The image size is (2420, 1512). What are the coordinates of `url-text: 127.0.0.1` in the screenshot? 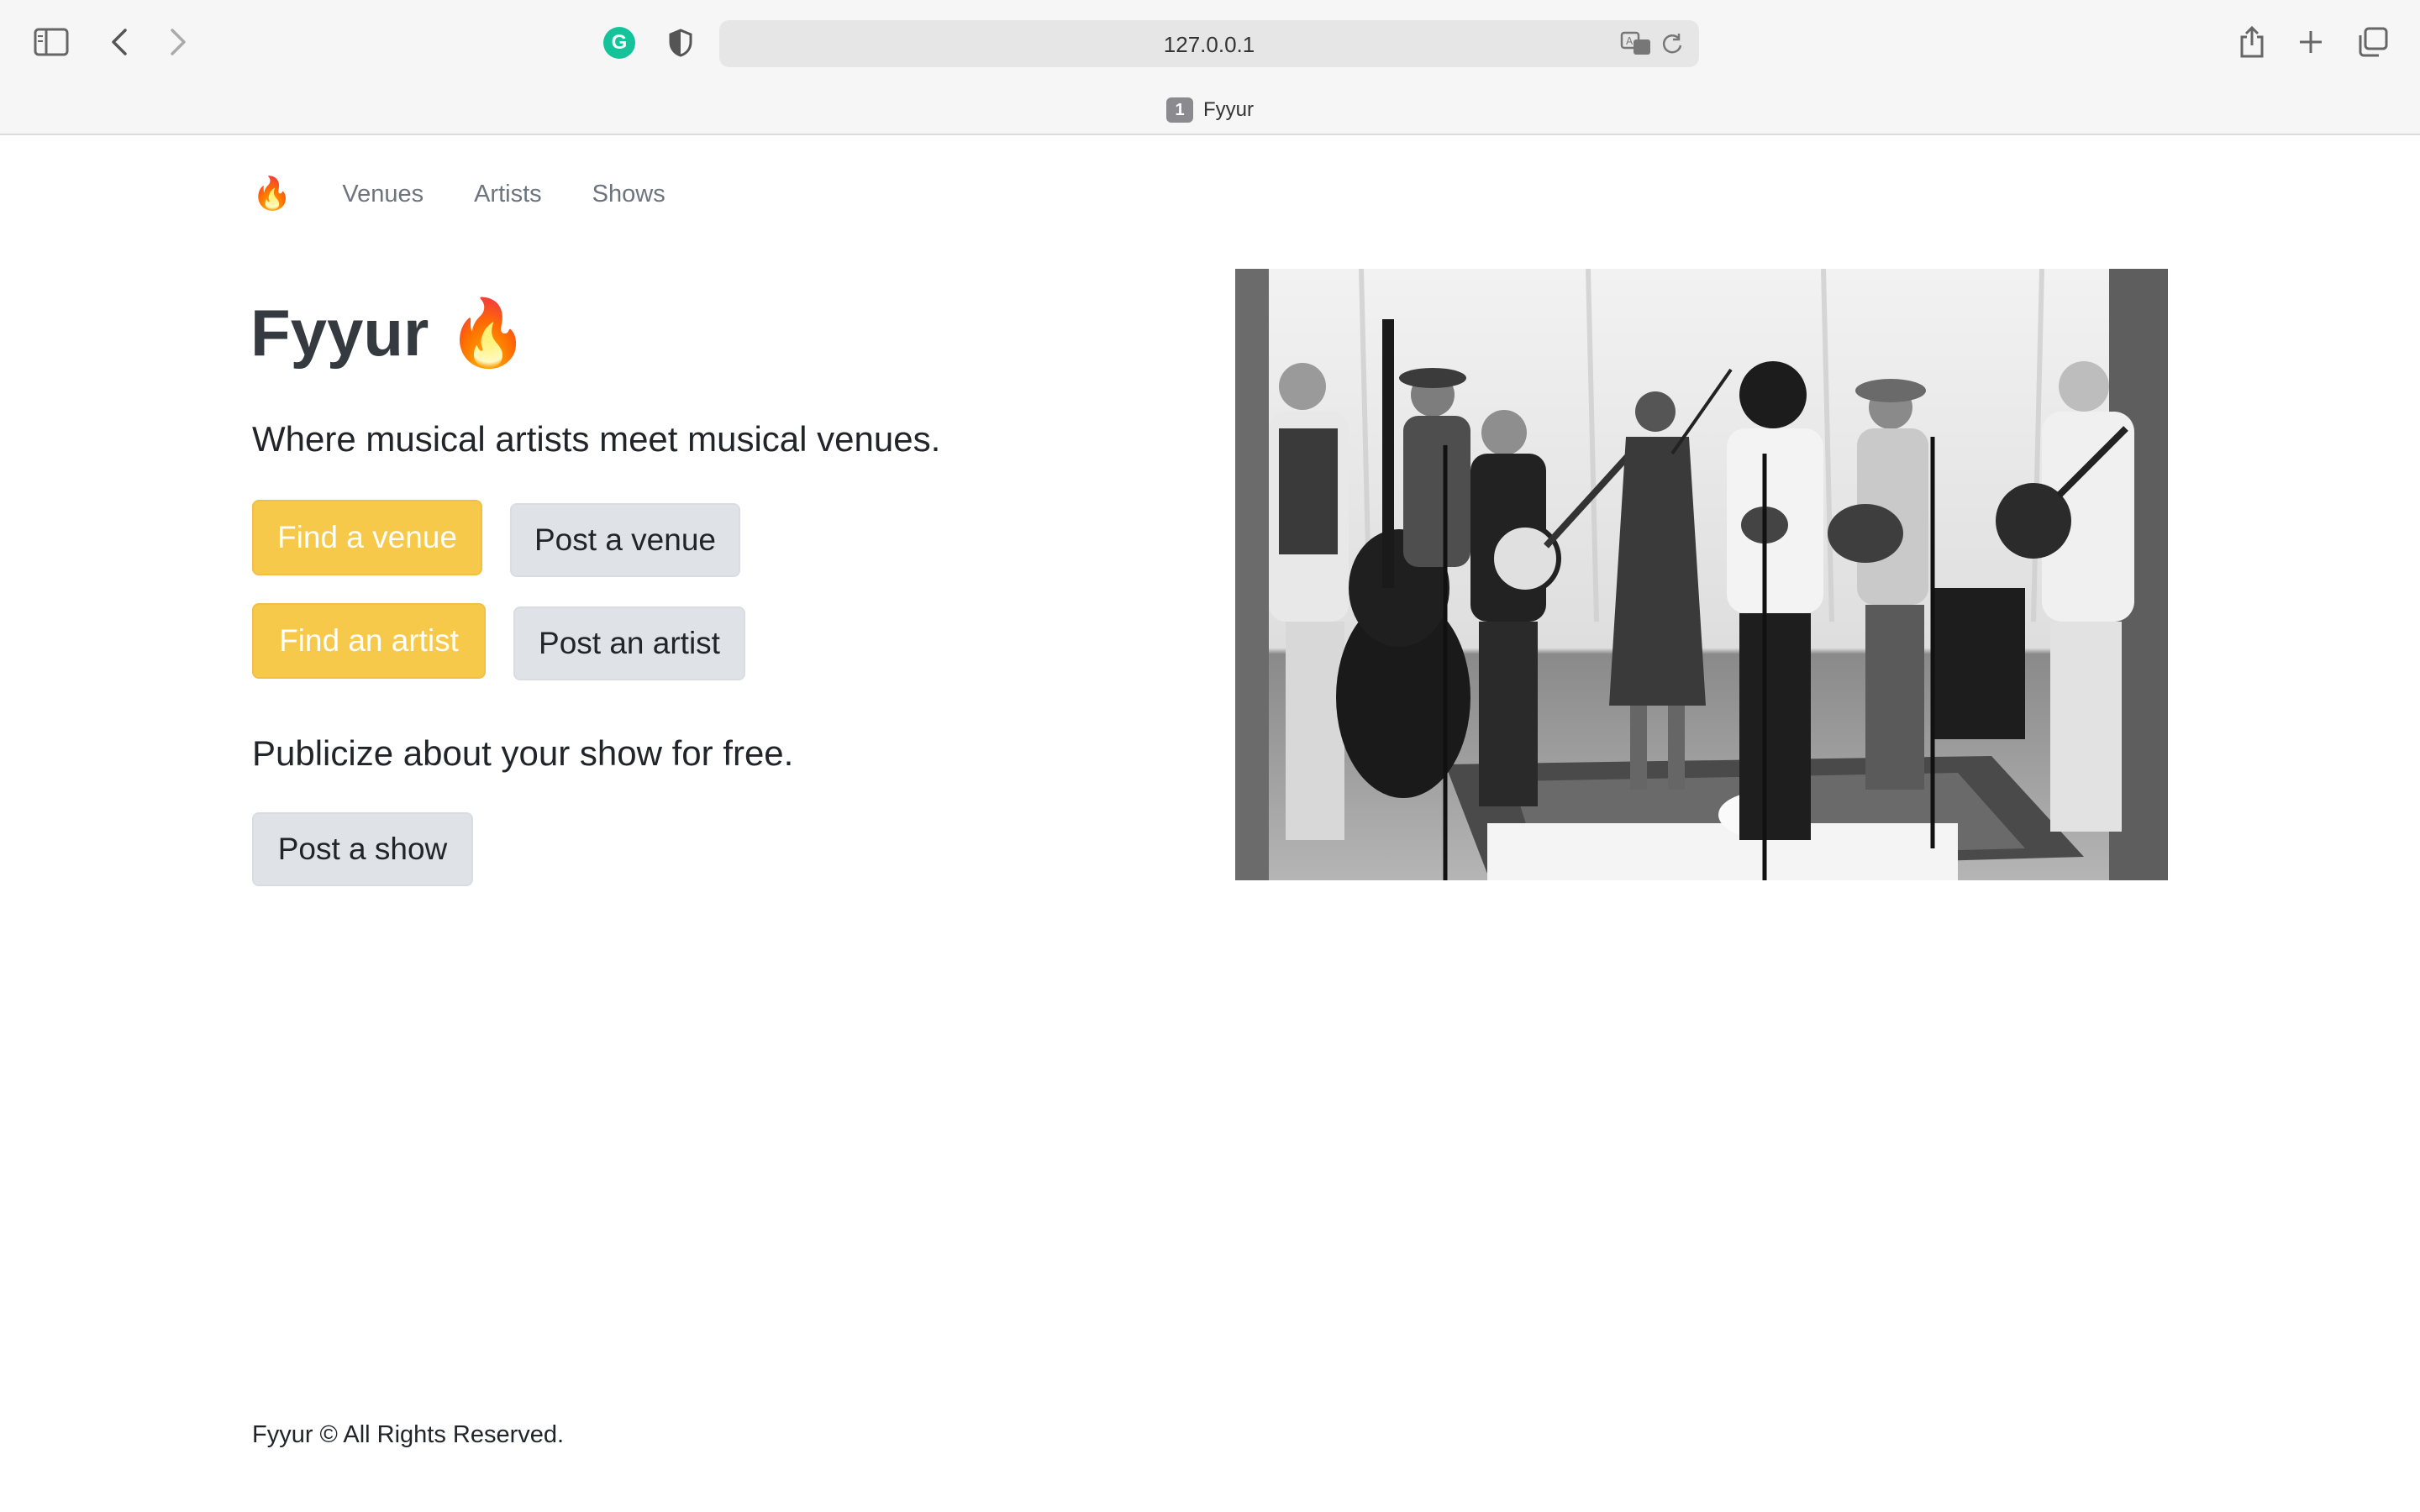 It's located at (1209, 44).